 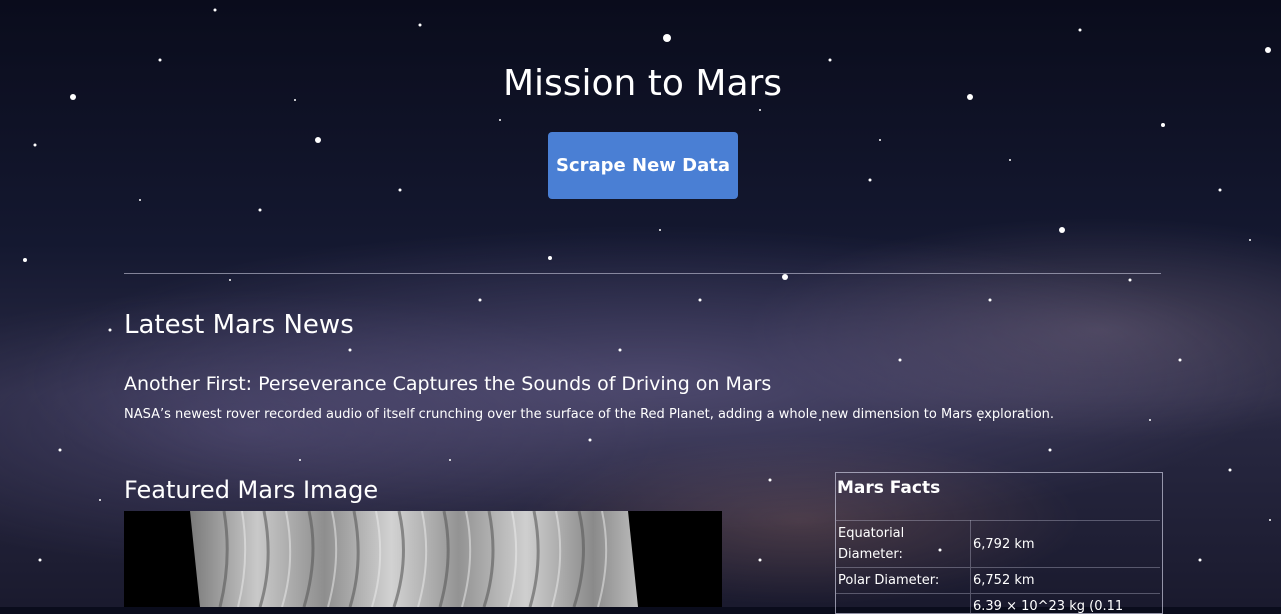 I want to click on table-row: Equatorial Diameter: 6,792 km, so click(x=998, y=544).